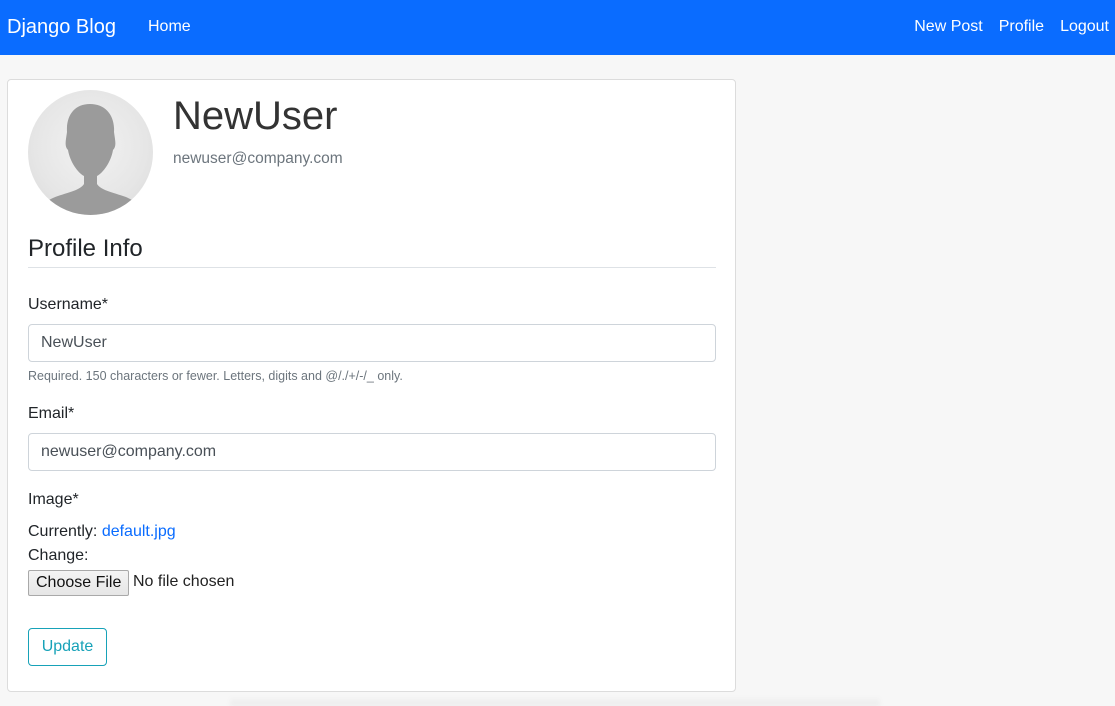  Describe the element at coordinates (169, 27) in the screenshot. I see `nav-home-link: Home` at that location.